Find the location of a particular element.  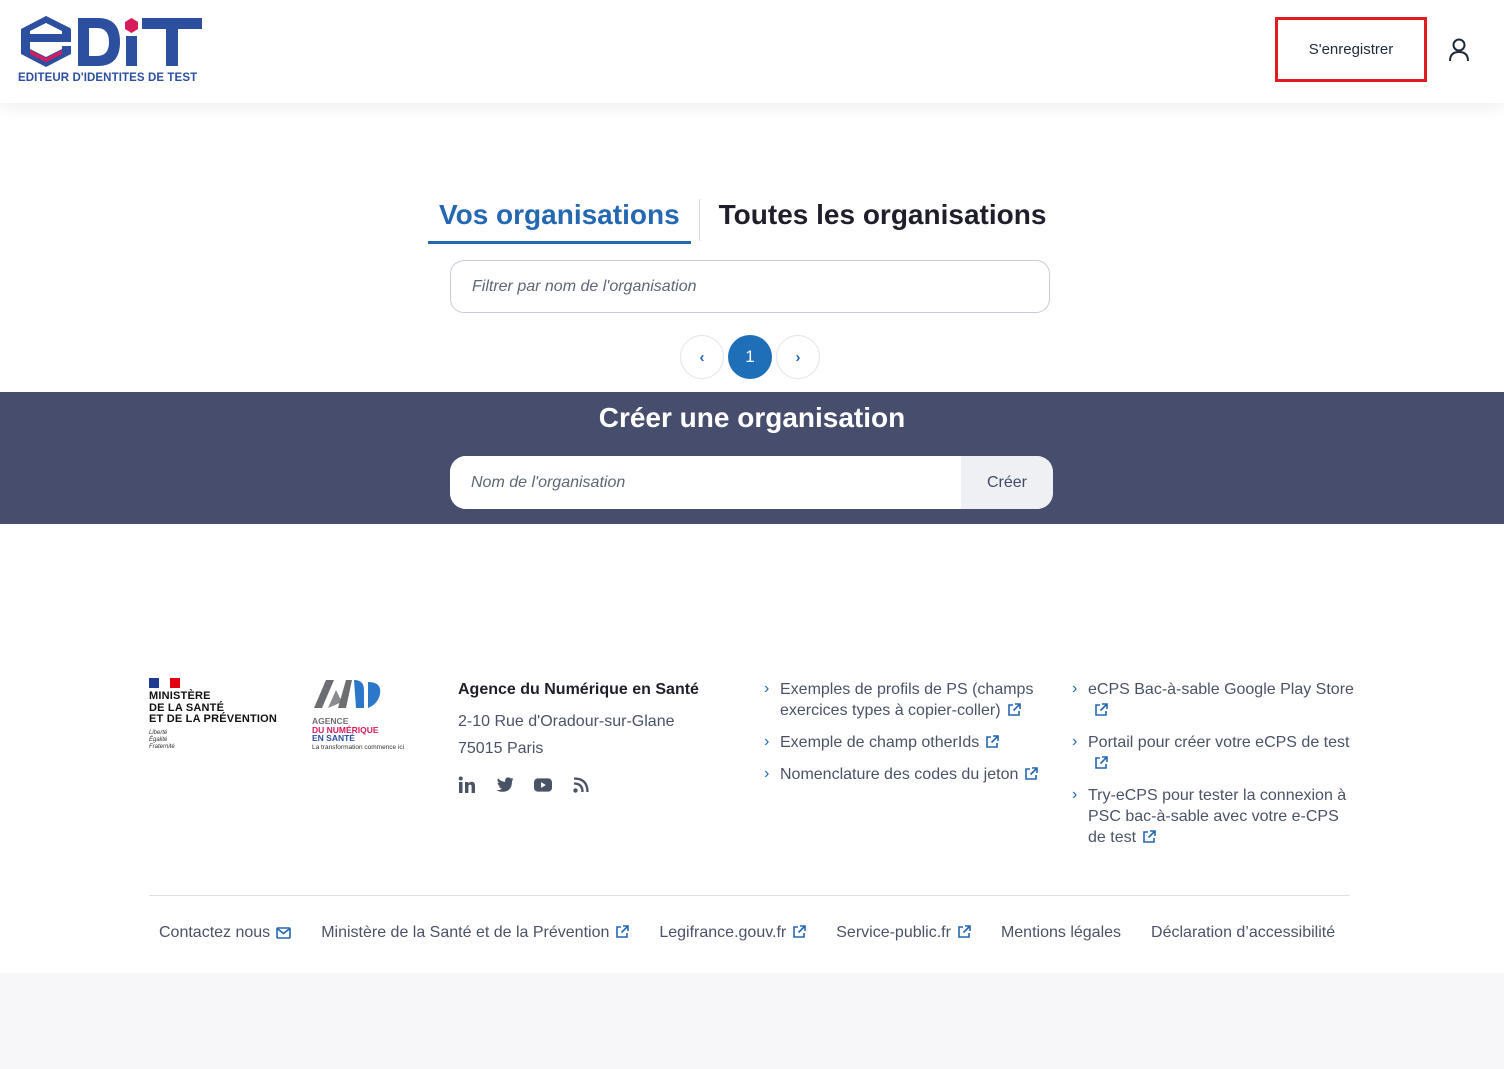

mail-icon is located at coordinates (283, 935).